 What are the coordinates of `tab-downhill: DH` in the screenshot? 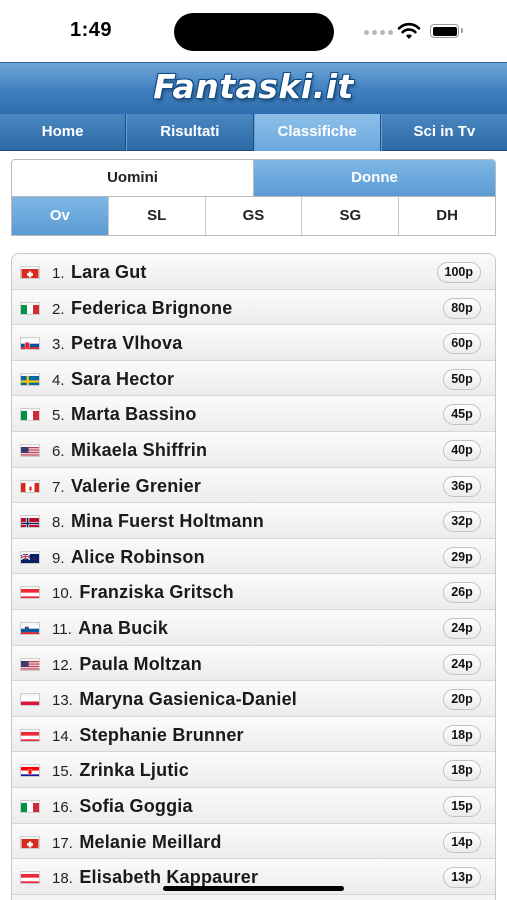 It's located at (446, 216).